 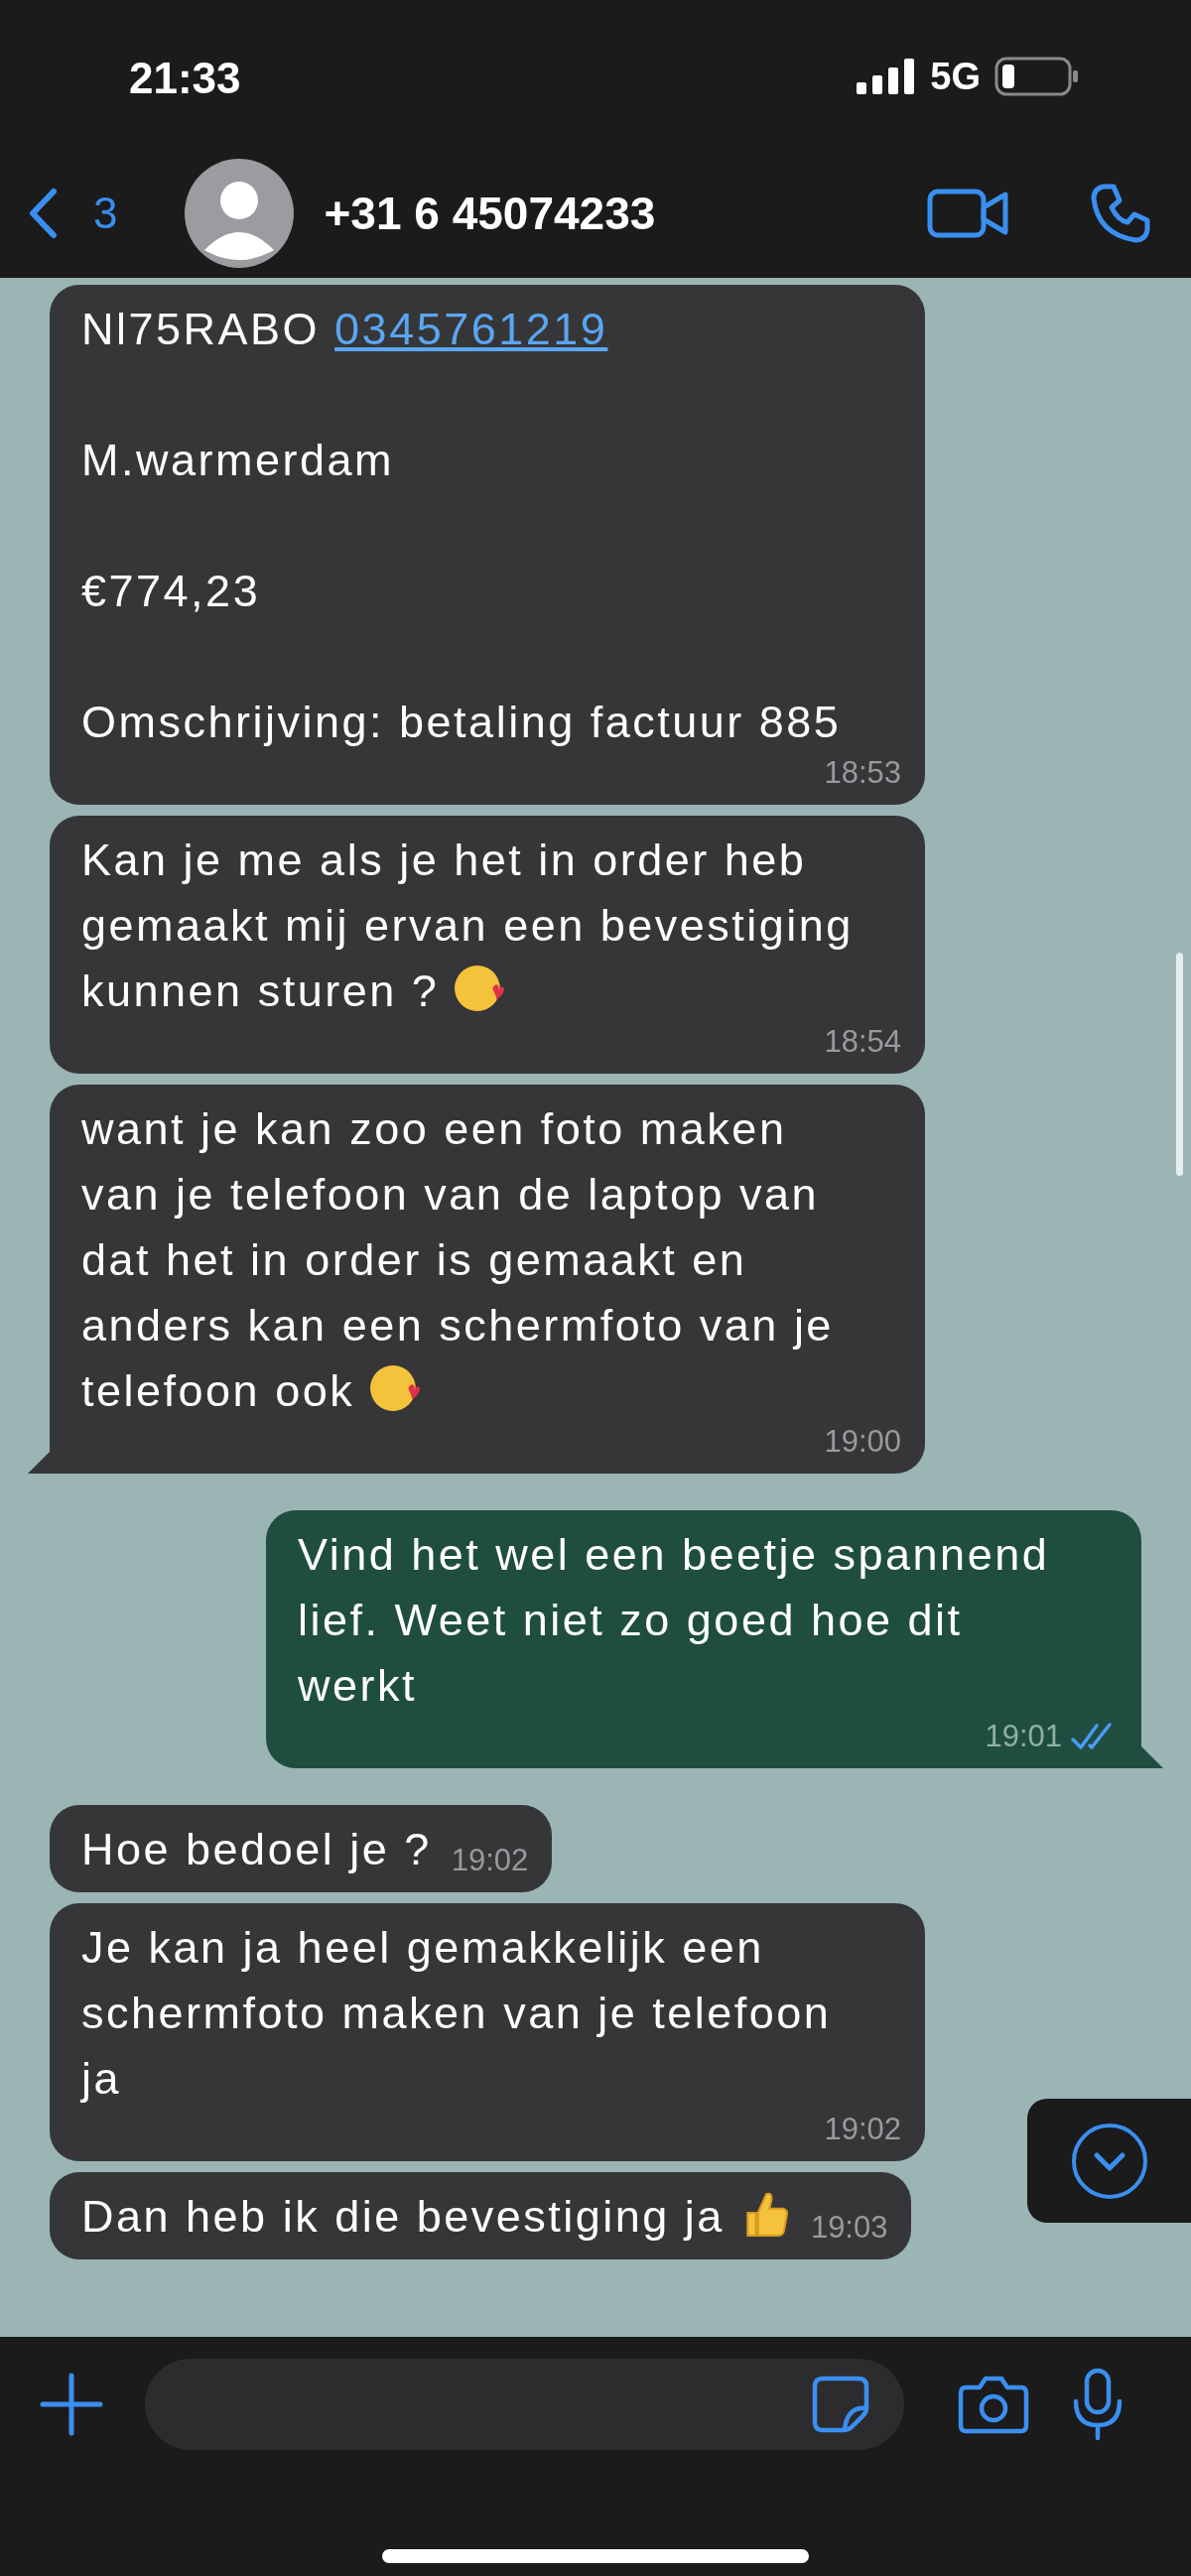 I want to click on message-time: 18:53, so click(x=863, y=773).